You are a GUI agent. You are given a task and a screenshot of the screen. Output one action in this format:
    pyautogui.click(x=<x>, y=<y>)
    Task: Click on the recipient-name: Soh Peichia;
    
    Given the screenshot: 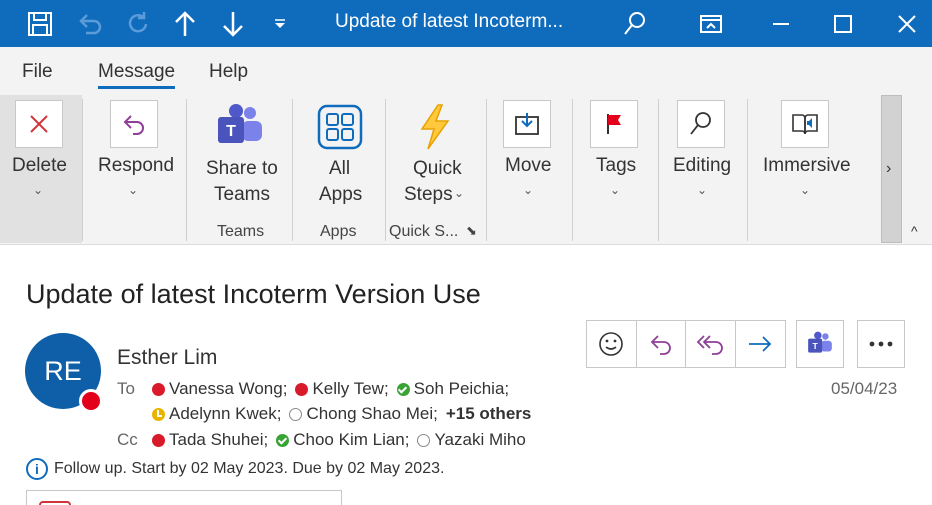 What is the action you would take?
    pyautogui.click(x=461, y=389)
    